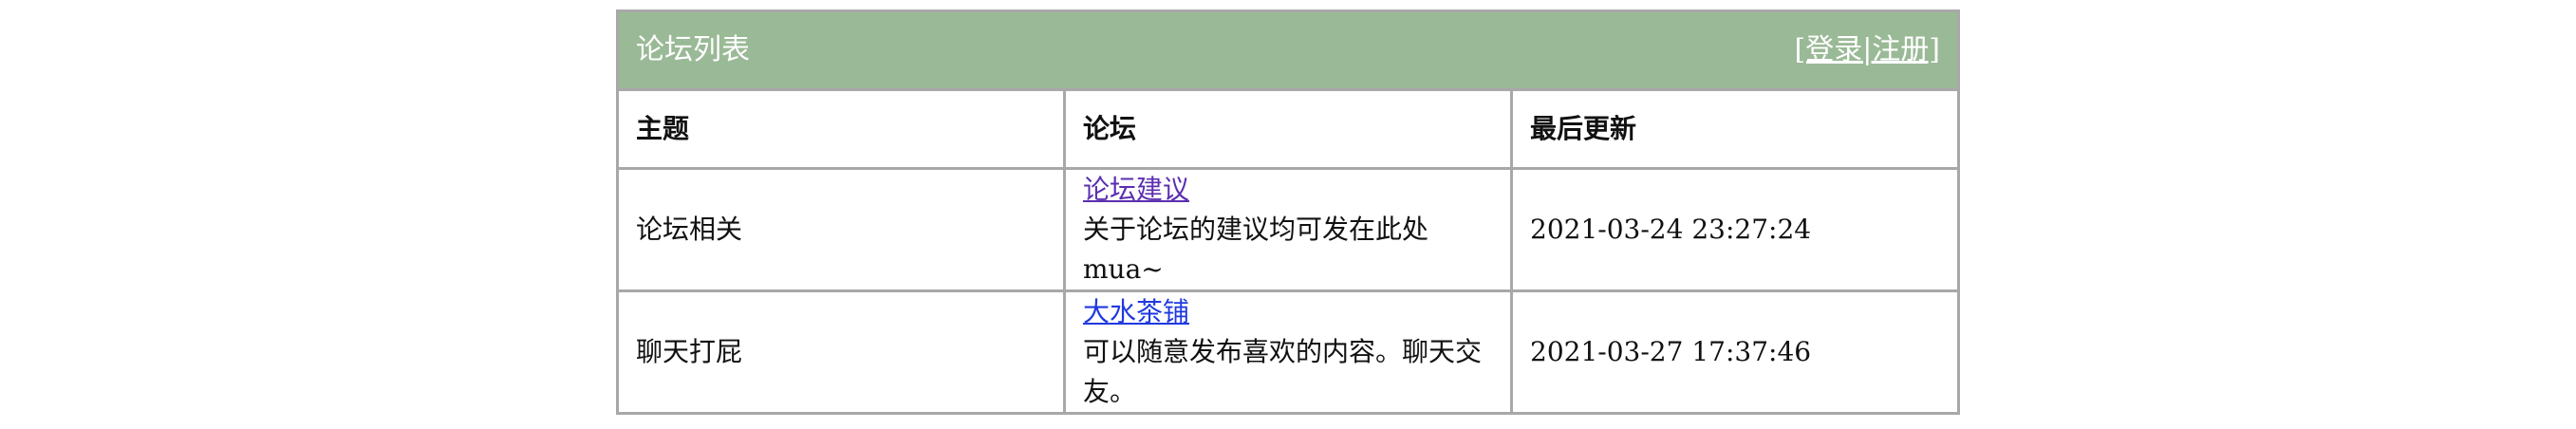 The width and height of the screenshot is (2576, 429). What do you see at coordinates (841, 352) in the screenshot?
I see `topic-cell: 聊天打屁` at bounding box center [841, 352].